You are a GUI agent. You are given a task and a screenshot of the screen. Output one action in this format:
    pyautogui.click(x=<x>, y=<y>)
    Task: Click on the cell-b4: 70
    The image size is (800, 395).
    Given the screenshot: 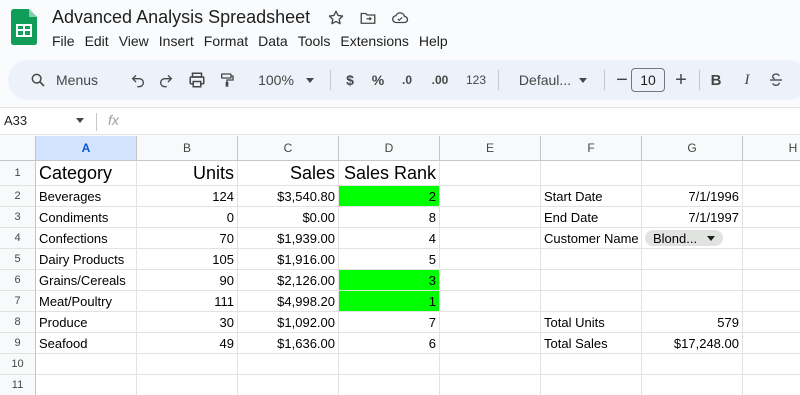 What is the action you would take?
    pyautogui.click(x=187, y=238)
    